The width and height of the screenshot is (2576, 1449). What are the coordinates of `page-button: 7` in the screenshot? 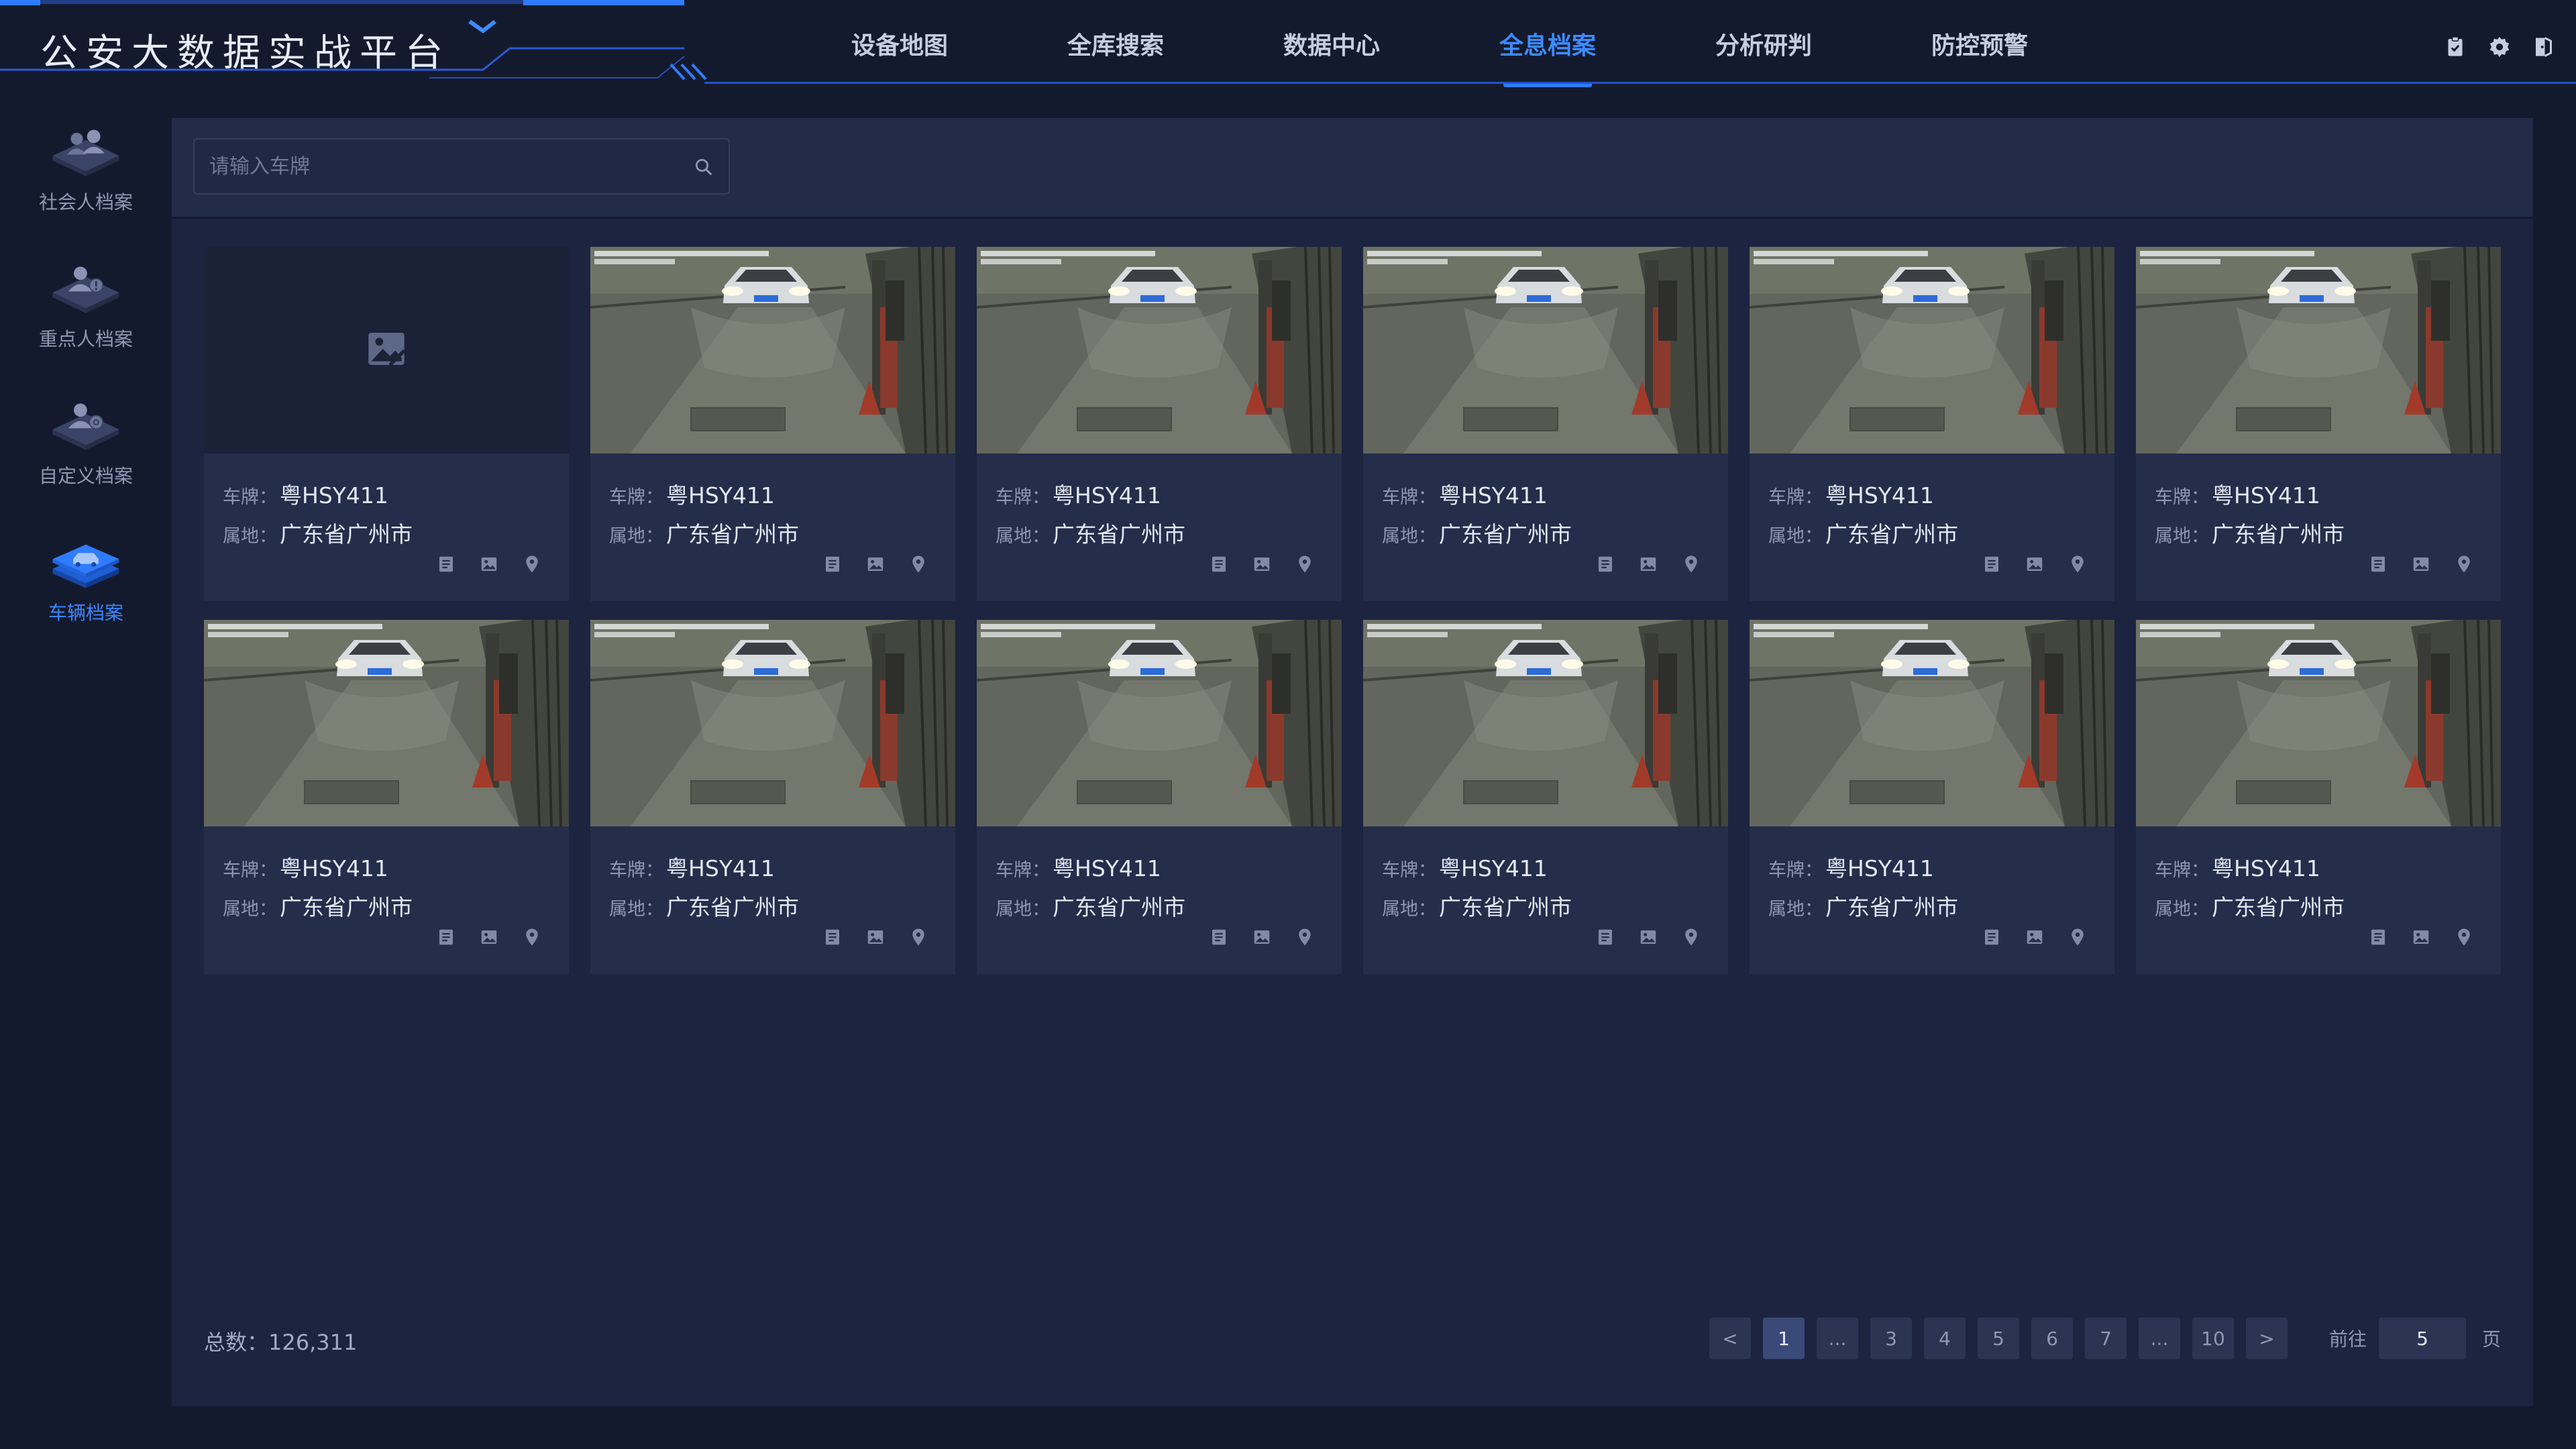 It's located at (2106, 1338).